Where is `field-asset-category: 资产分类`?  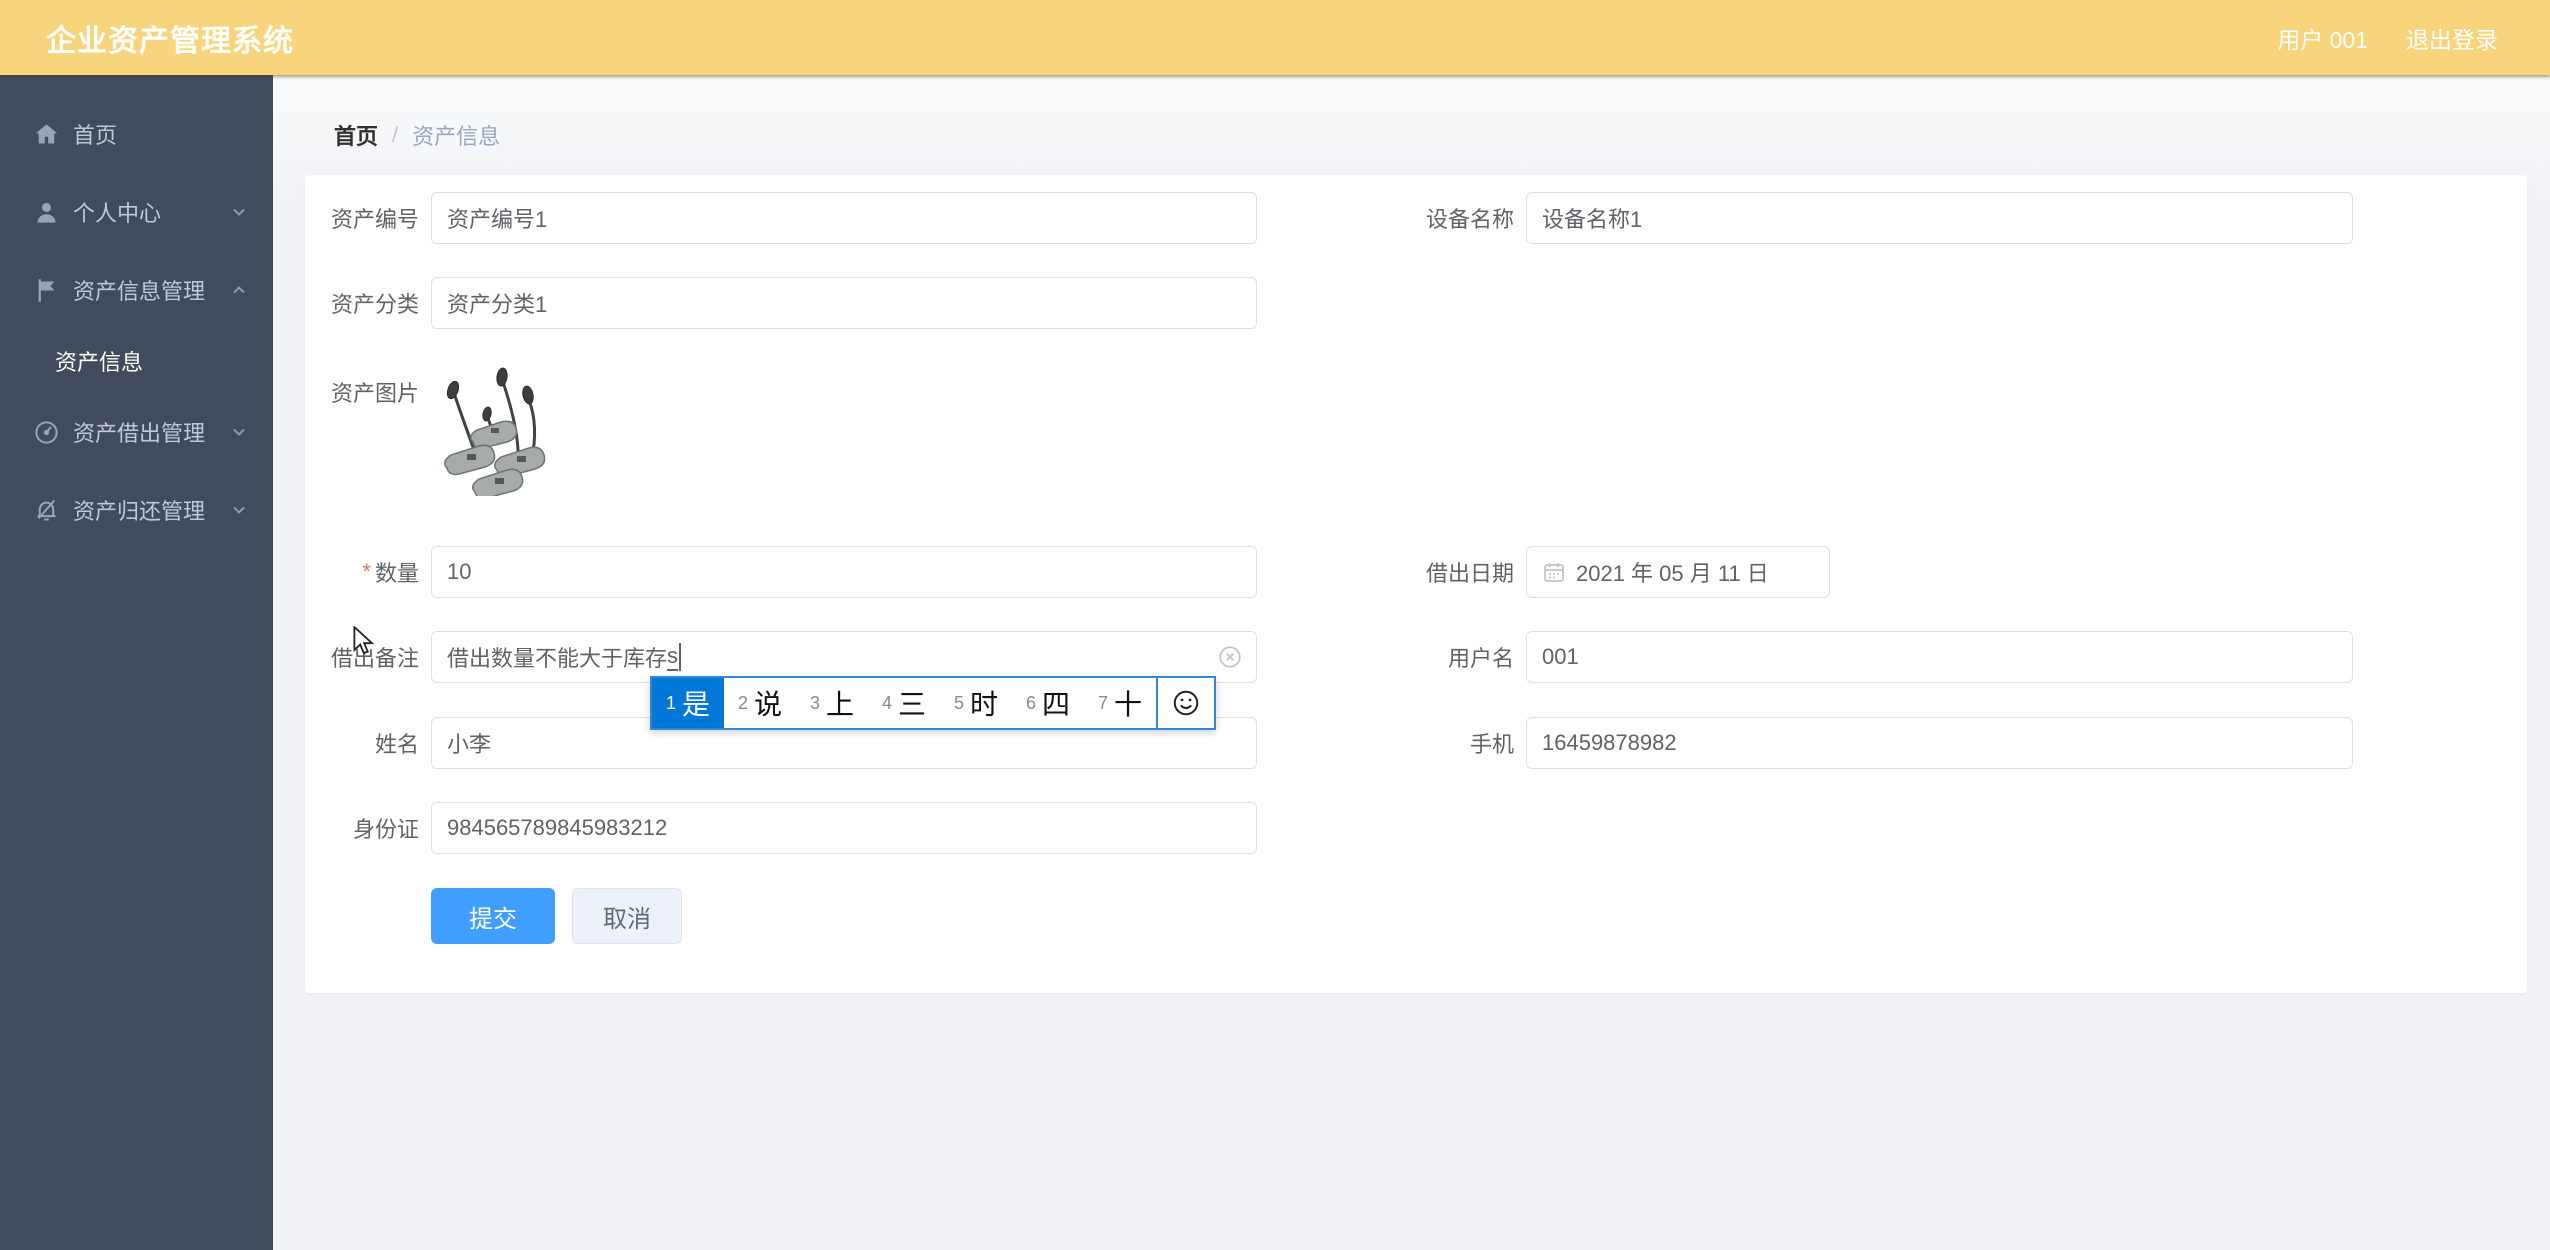
field-asset-category: 资产分类 is located at coordinates (781, 303).